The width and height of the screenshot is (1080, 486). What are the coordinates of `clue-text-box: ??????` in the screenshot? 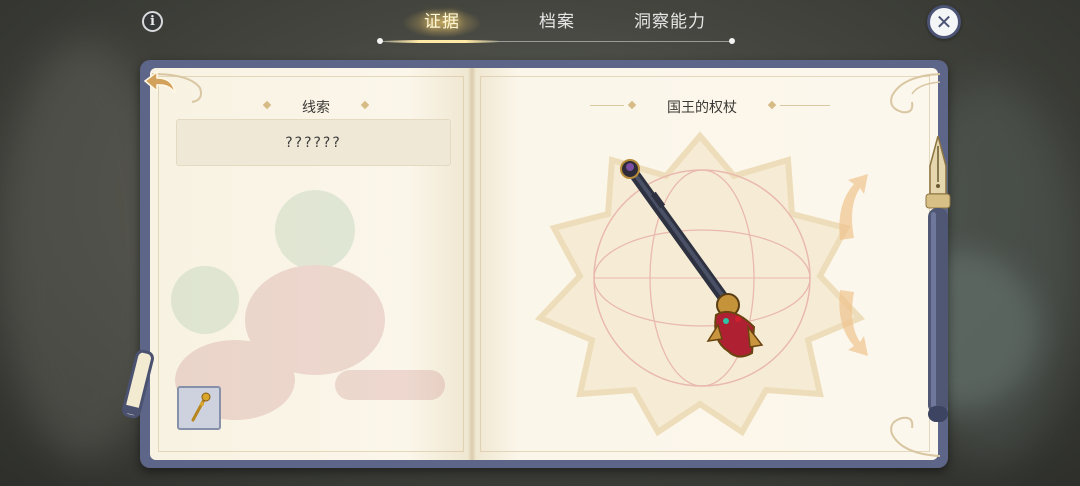 It's located at (313, 142).